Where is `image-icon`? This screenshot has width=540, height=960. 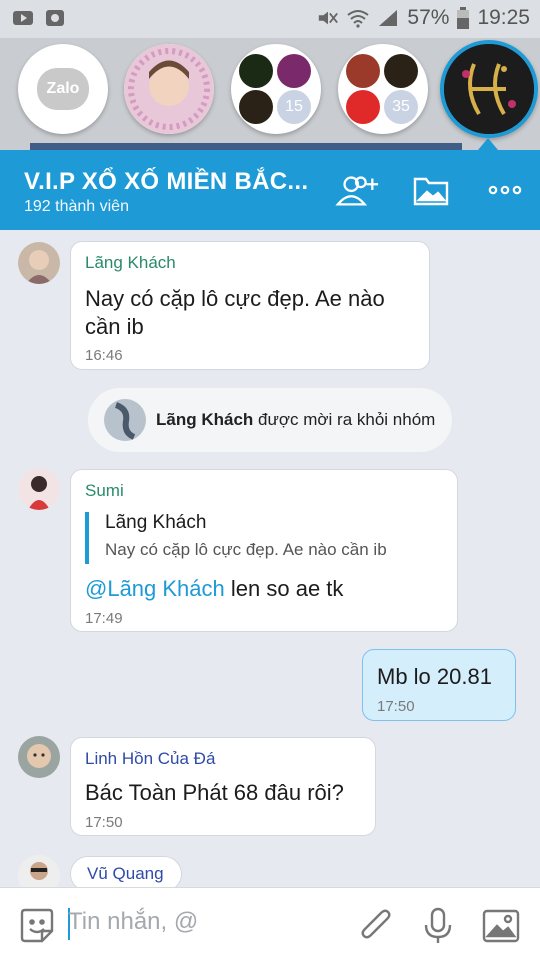
image-icon is located at coordinates (501, 926).